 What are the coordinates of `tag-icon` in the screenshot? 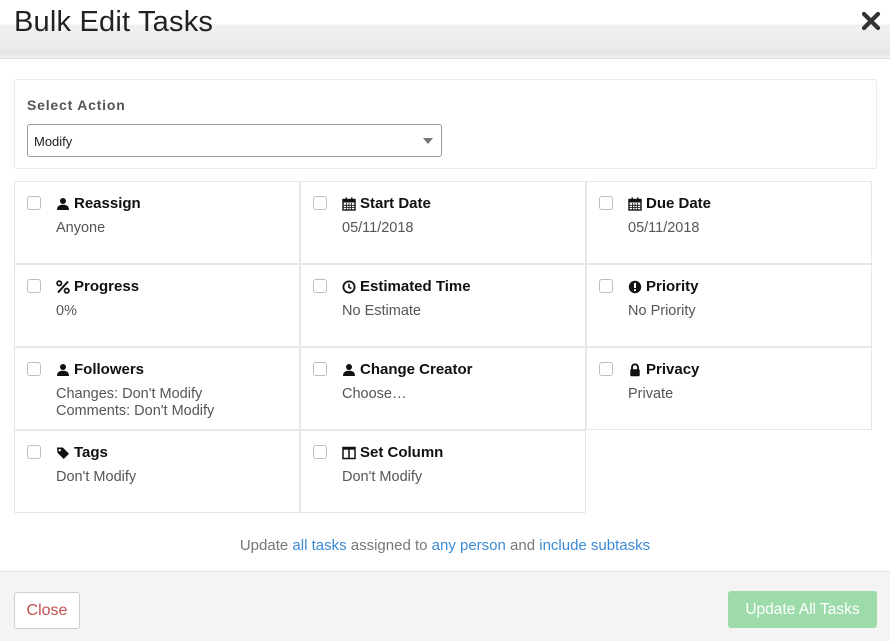 It's located at (63, 453).